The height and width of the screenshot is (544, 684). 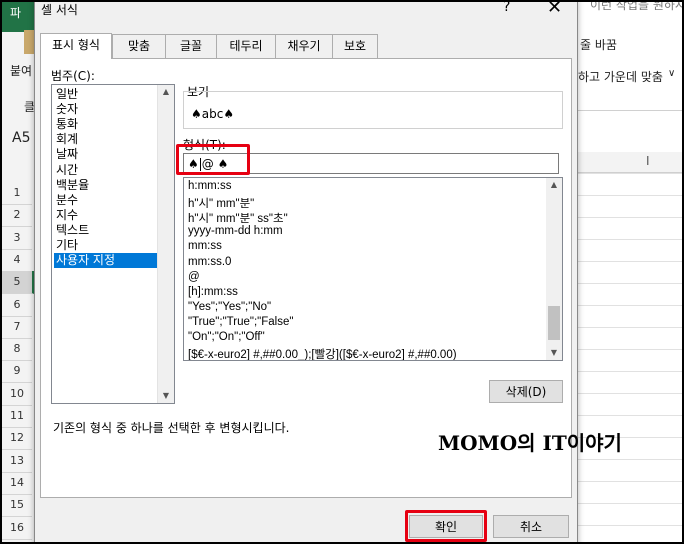 I want to click on delete-button: 삭제(D), so click(x=526, y=391).